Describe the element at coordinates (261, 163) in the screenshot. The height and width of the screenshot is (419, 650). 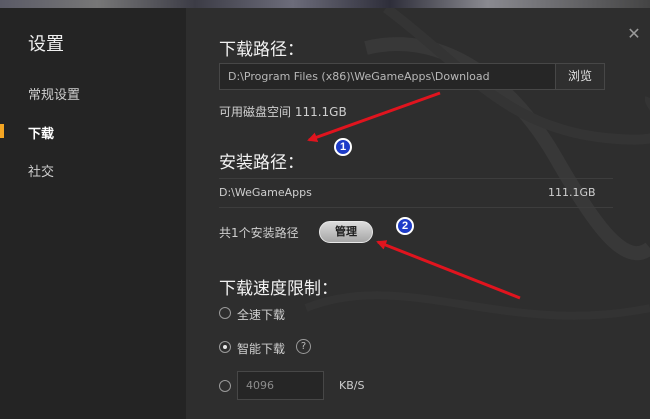
I see `install-path-title: 安装路径：` at that location.